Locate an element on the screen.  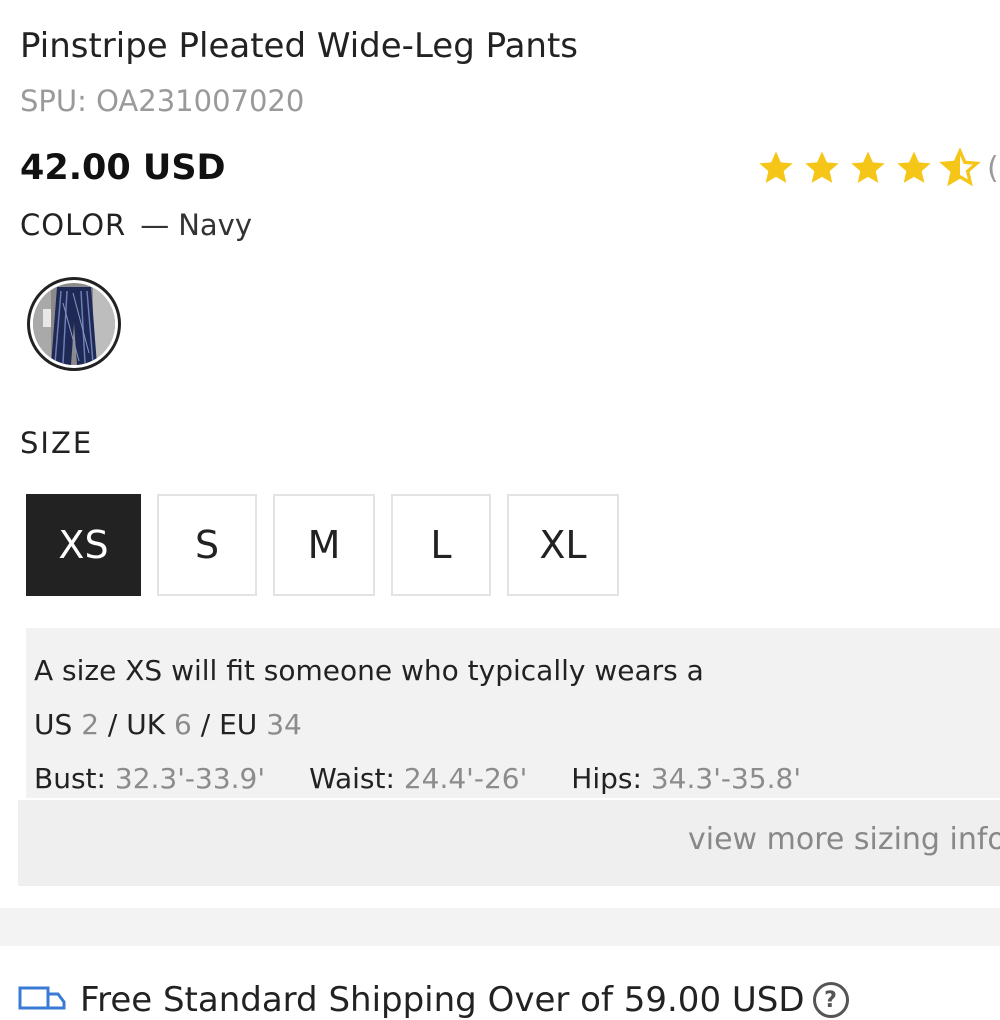
hips-label: Hips: is located at coordinates (606, 778).